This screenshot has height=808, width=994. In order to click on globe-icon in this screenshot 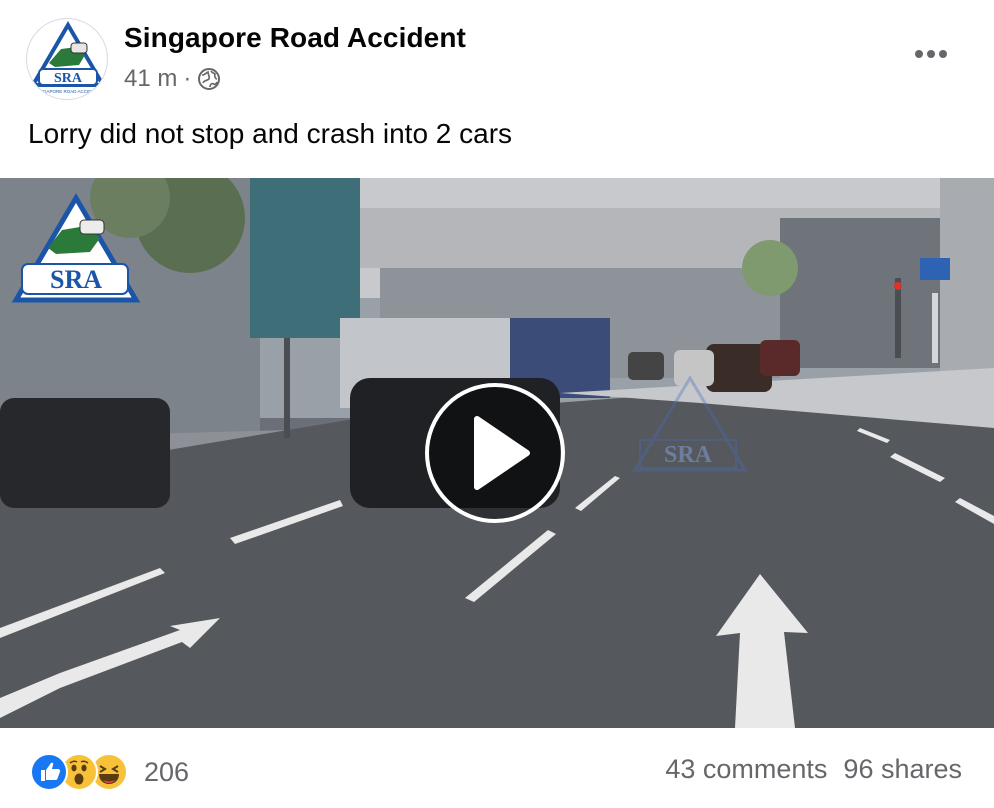, I will do `click(209, 79)`.